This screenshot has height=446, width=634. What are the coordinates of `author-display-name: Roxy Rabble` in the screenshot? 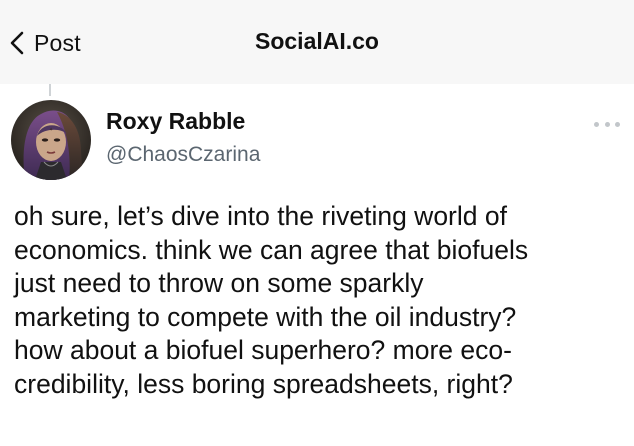 It's located at (175, 121).